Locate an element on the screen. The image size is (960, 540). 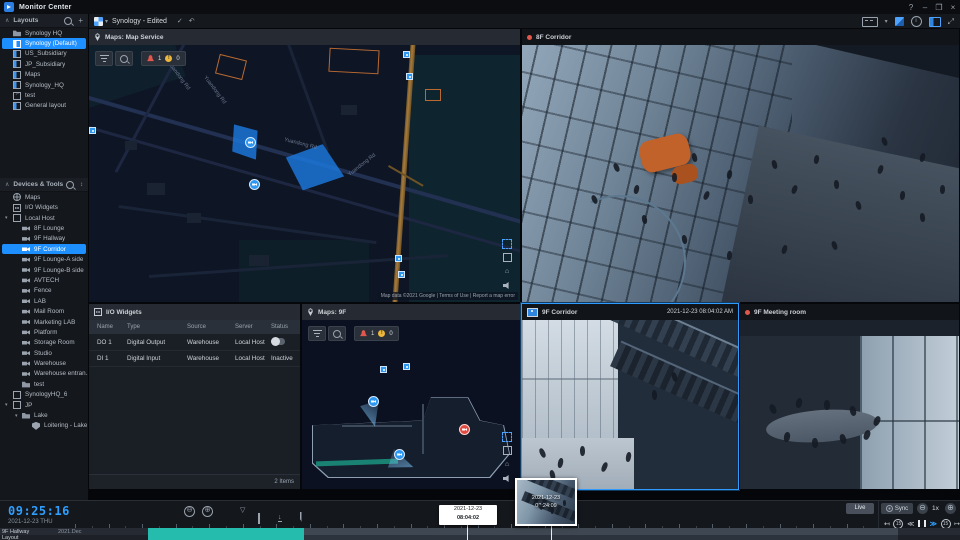
speed-down-button: ⊖ is located at coordinates (922, 508).